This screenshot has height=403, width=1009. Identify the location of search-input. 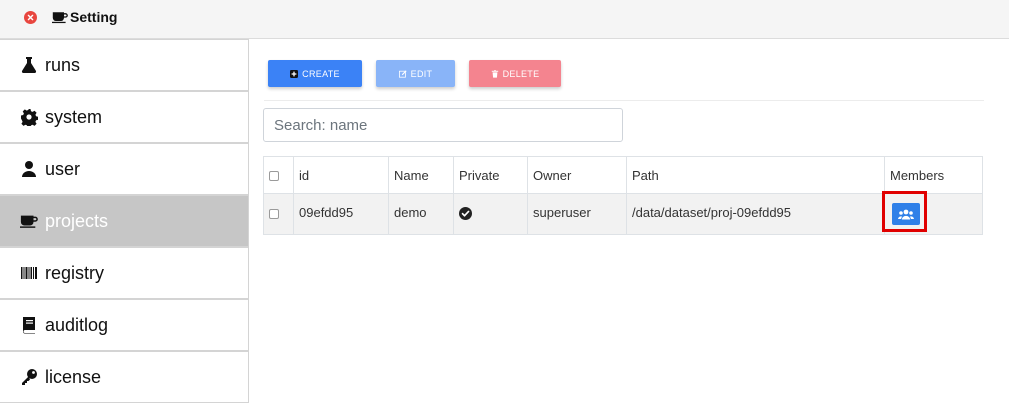
(443, 125).